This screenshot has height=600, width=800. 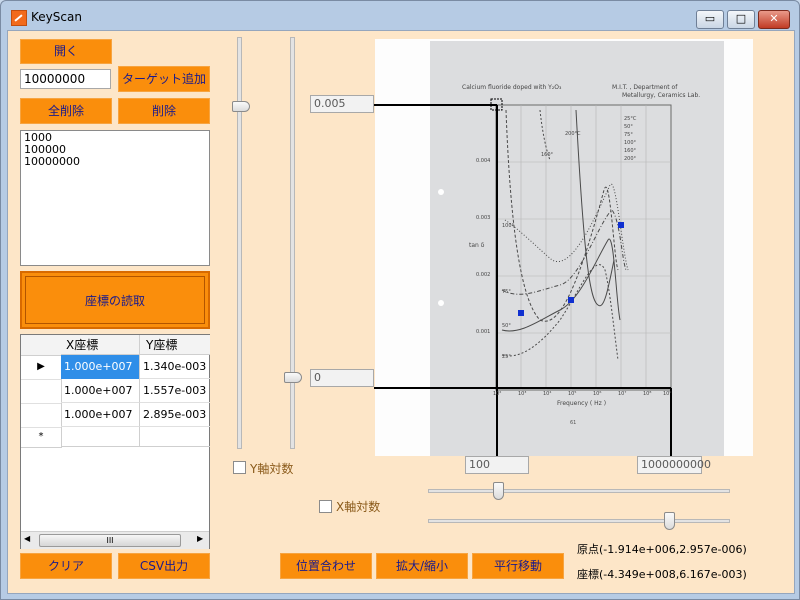 I want to click on pan-button: 平行移動, so click(x=518, y=566).